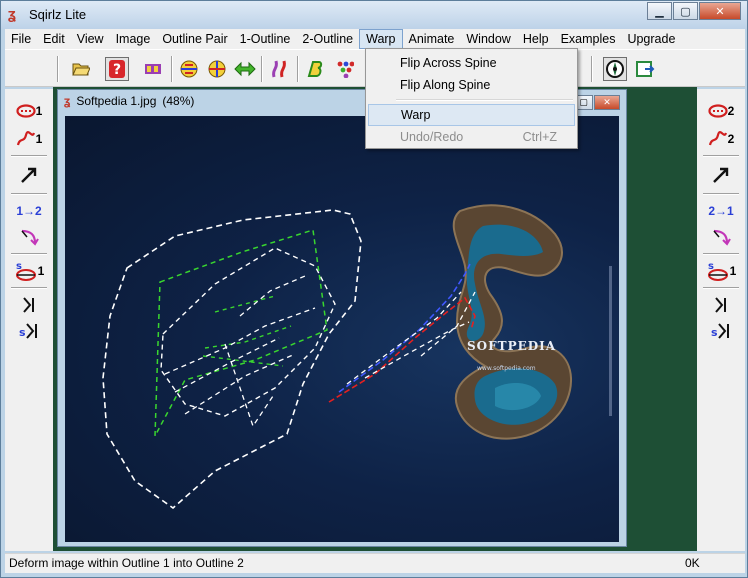 The width and height of the screenshot is (748, 578). I want to click on spine-tool-s: s 1, so click(29, 271).